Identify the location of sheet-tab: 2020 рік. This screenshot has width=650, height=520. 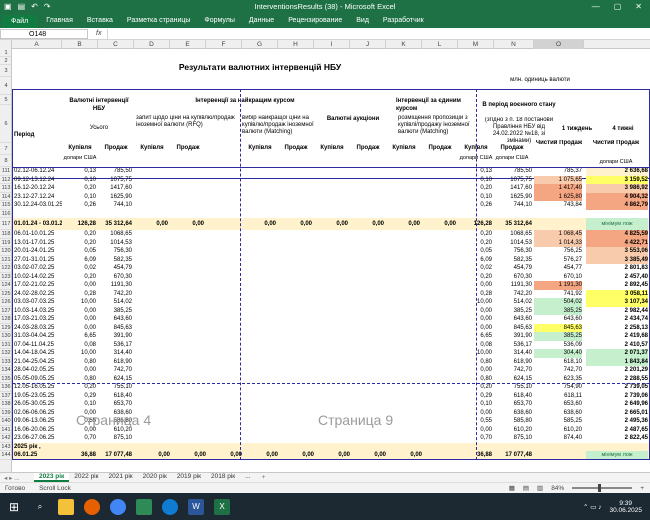
(155, 477).